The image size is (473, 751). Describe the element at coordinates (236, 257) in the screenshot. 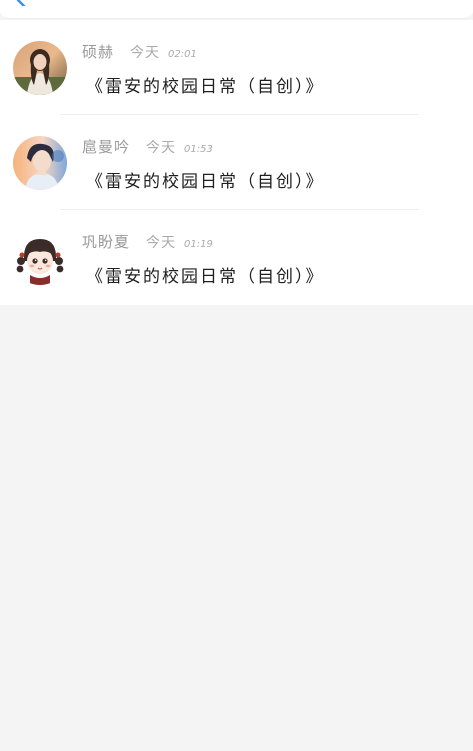

I see `list-item: 巩盼夏 今天 01:19 《雷安的校园日常（自创）》` at that location.